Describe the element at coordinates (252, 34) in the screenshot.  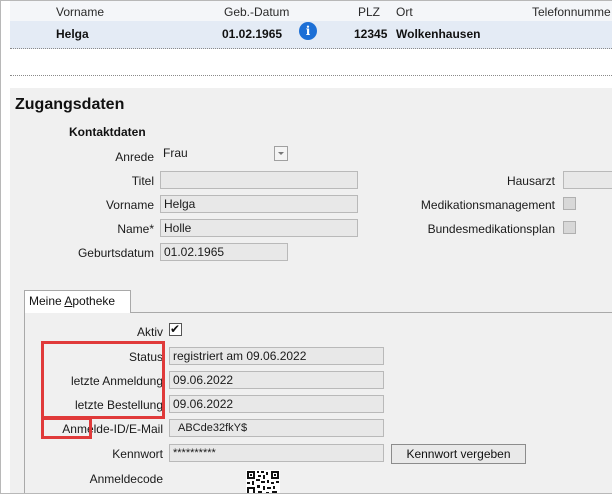
I see `header-value-geburtsdatum: 01.02.1965` at that location.